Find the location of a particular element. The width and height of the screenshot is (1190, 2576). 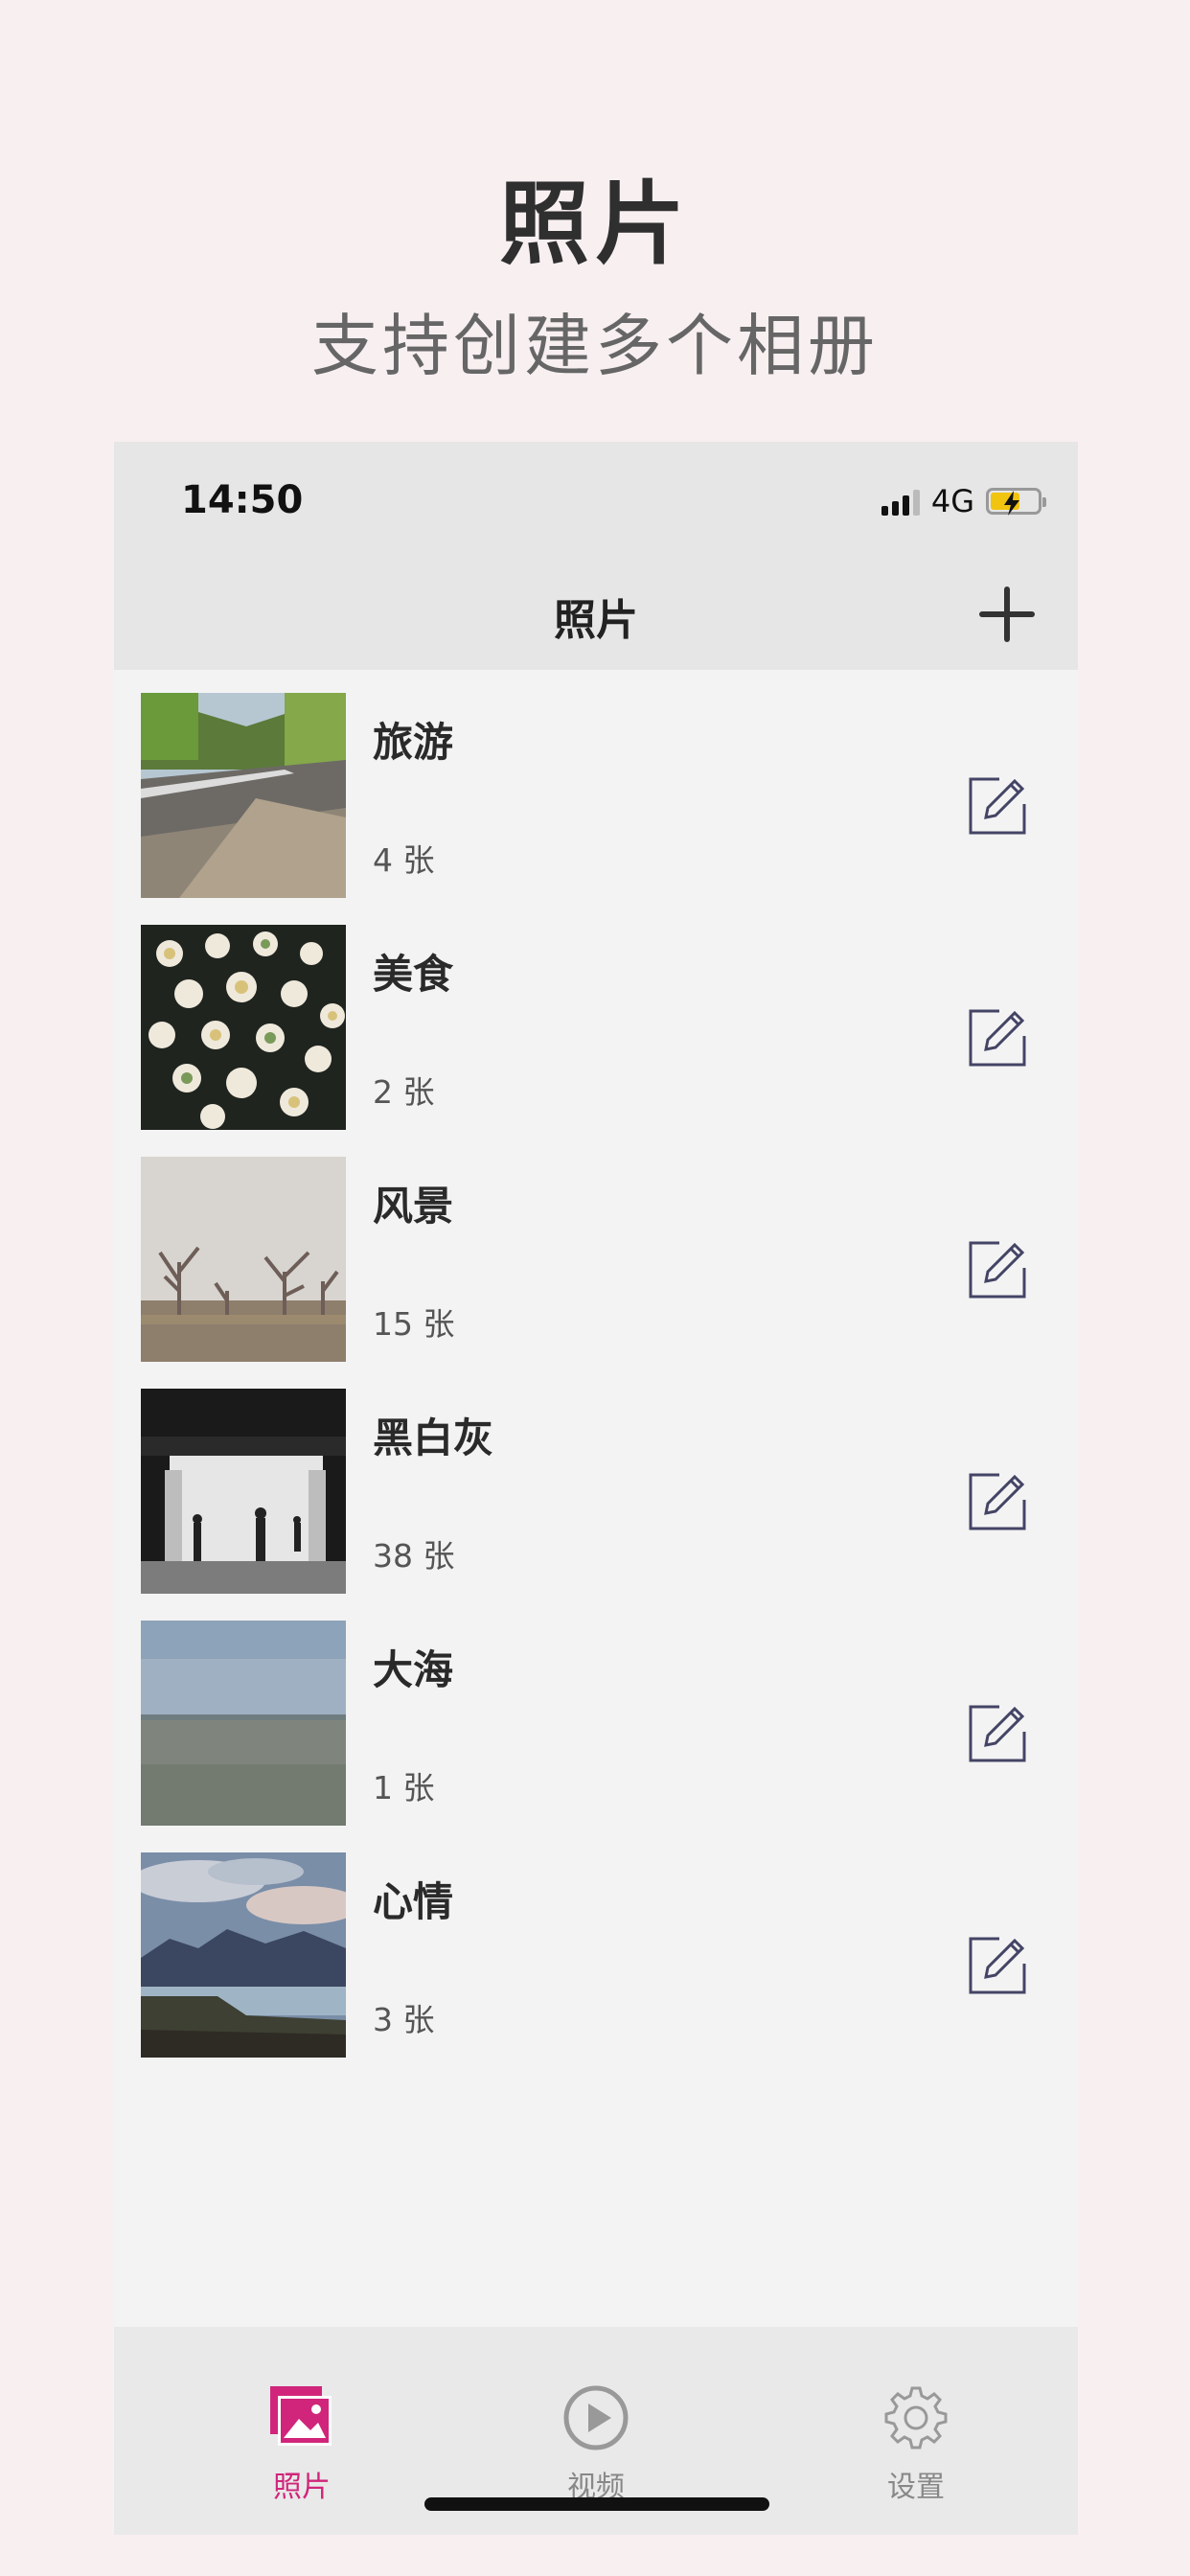

page-title: 照片 is located at coordinates (596, 620).